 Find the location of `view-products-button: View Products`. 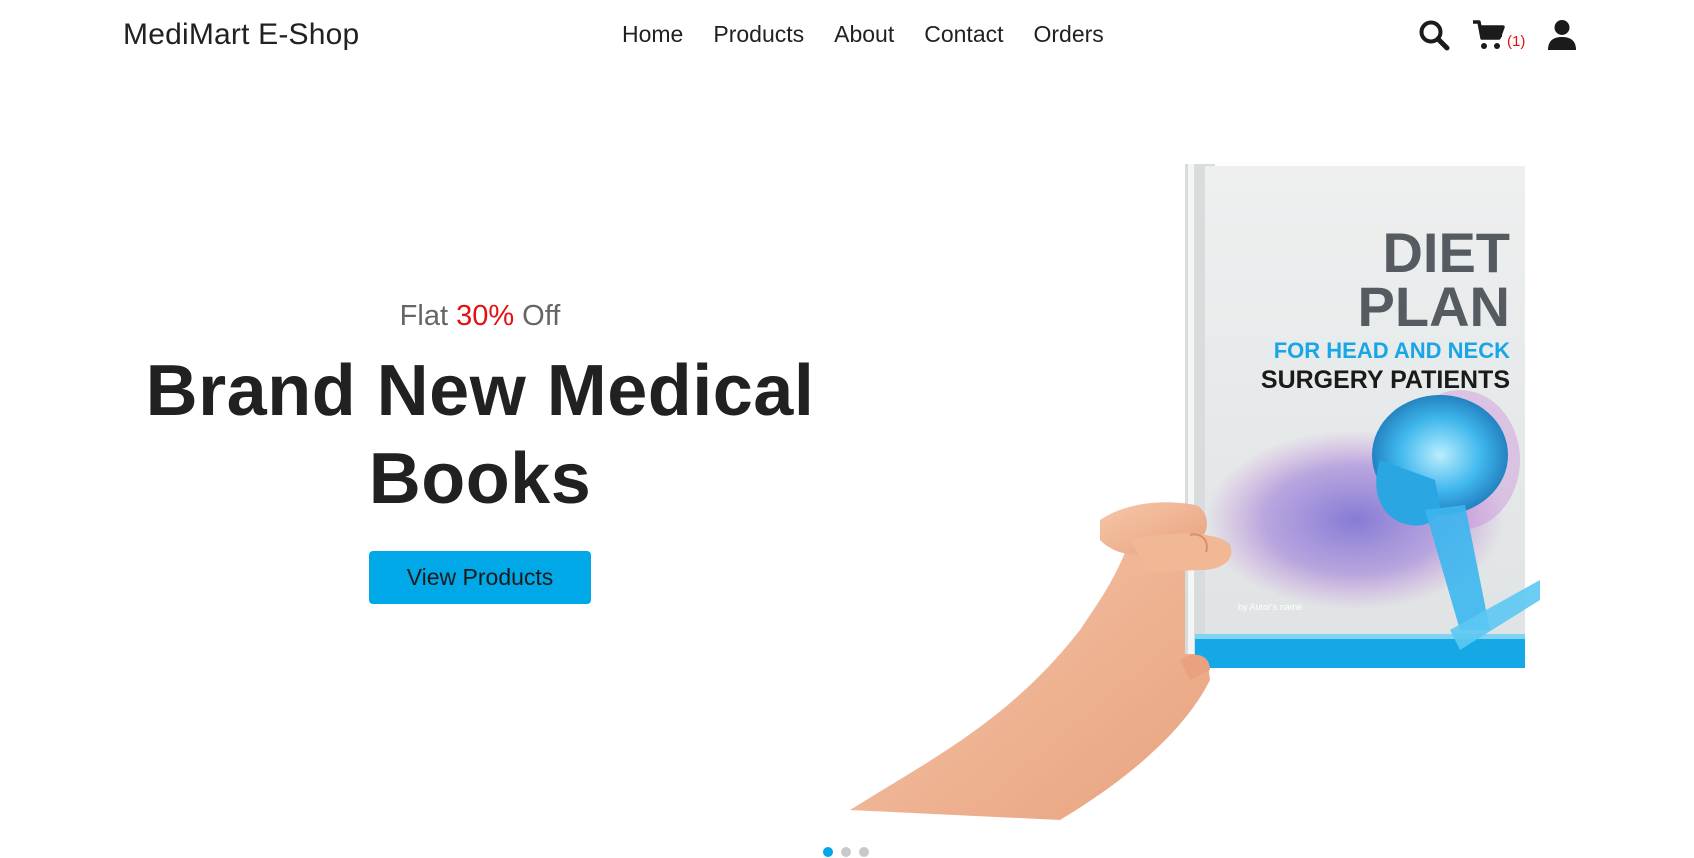

view-products-button: View Products is located at coordinates (480, 577).